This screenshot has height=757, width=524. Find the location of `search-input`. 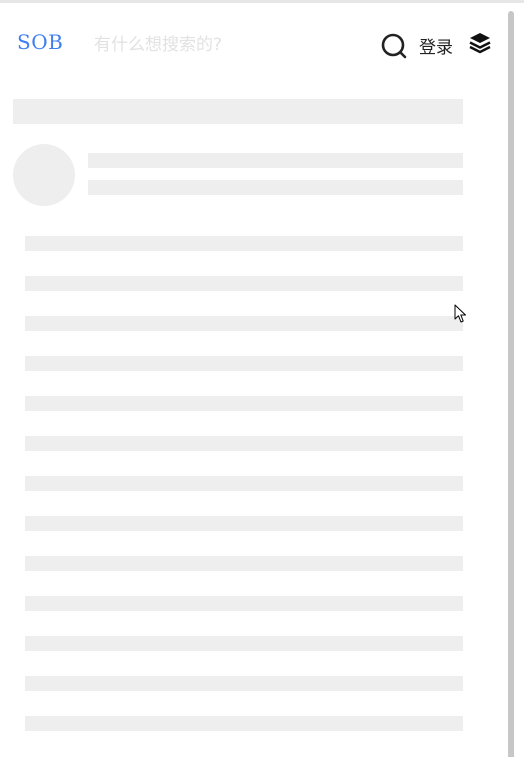

search-input is located at coordinates (224, 45).